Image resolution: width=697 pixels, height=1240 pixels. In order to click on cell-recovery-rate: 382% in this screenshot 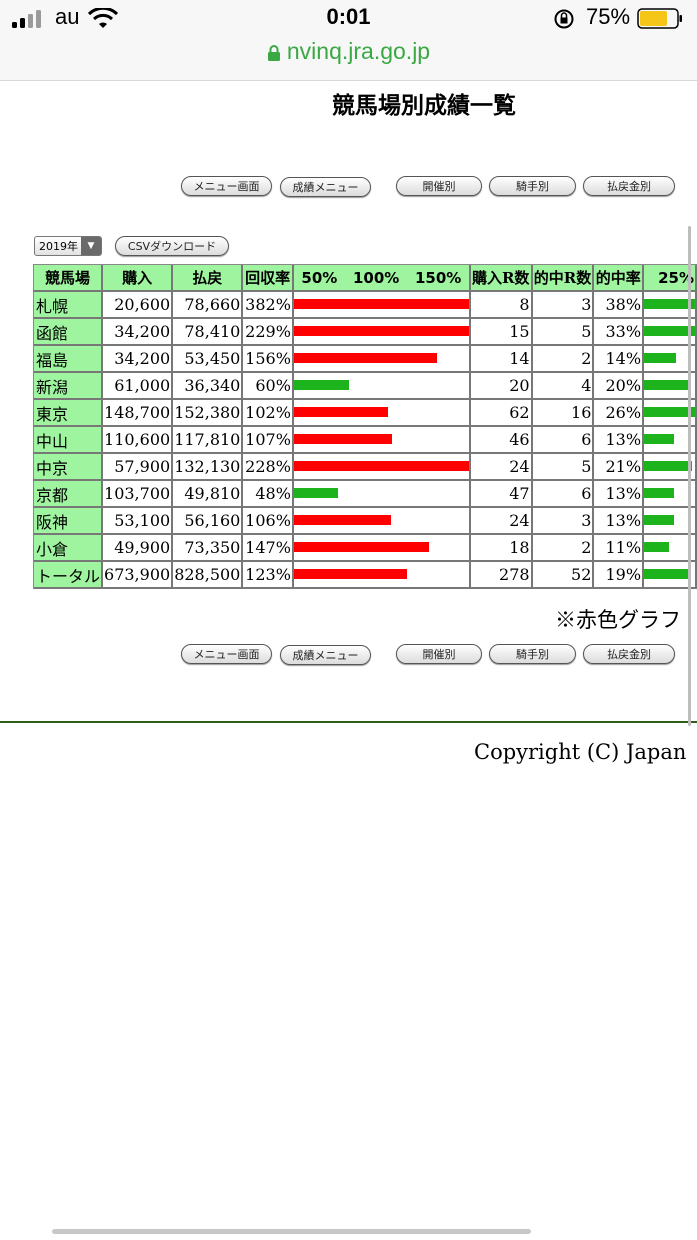, I will do `click(268, 305)`.